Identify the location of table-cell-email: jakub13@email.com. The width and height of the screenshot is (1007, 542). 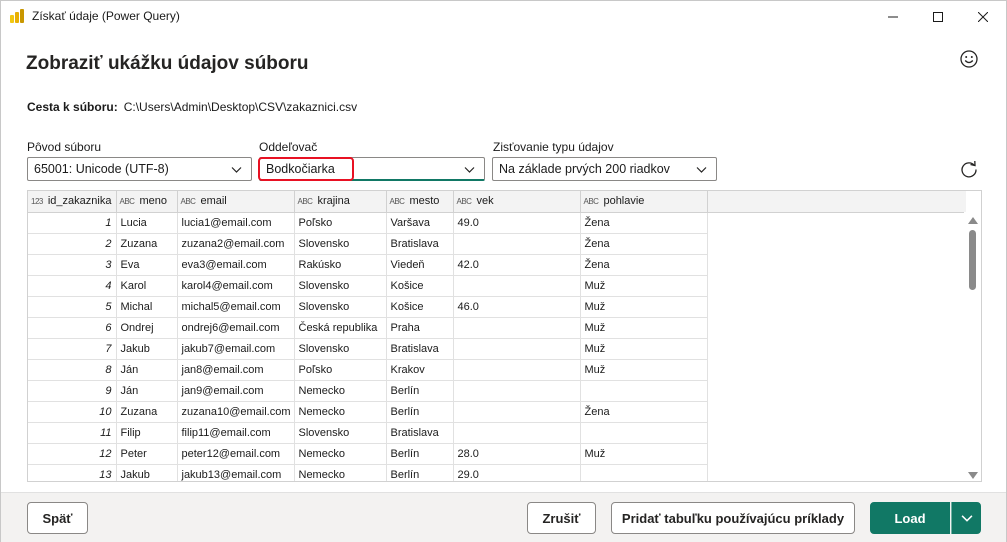
(236, 472).